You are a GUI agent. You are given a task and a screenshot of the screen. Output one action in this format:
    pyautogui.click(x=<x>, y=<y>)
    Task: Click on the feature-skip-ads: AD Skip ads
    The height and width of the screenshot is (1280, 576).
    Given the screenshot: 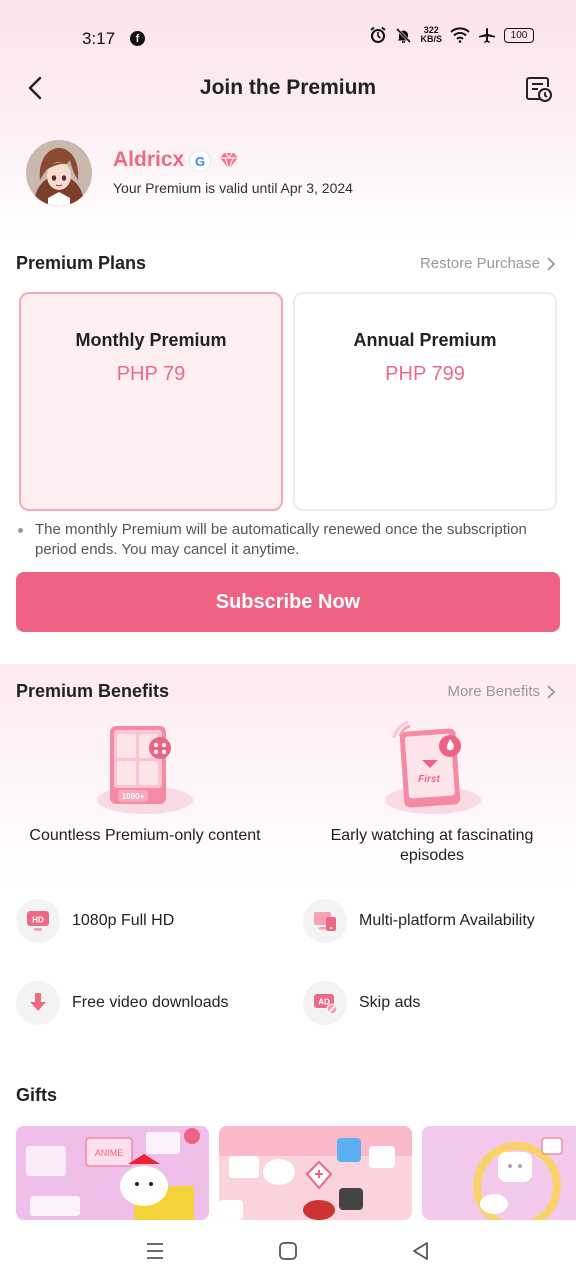 What is the action you would take?
    pyautogui.click(x=361, y=1003)
    